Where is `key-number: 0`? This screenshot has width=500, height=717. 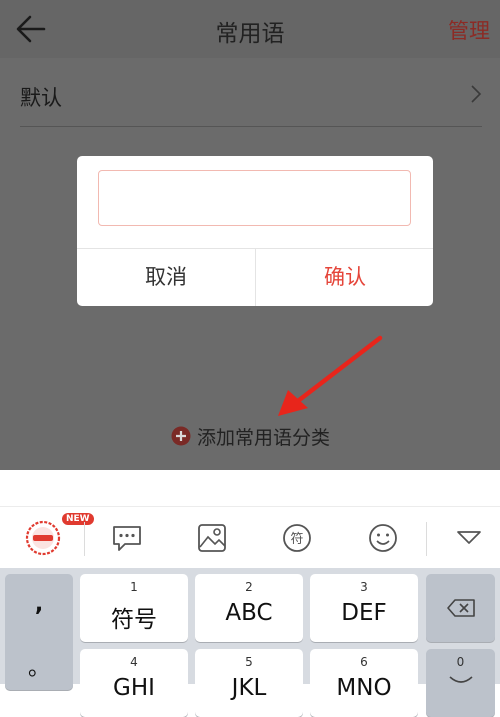
key-number: 0 is located at coordinates (460, 662).